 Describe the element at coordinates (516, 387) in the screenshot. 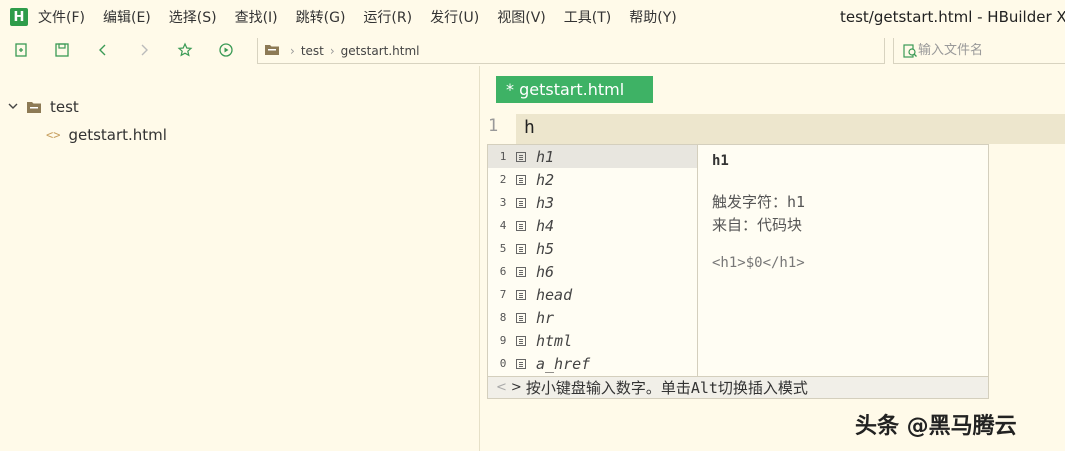

I see `chevron-right-icon: >` at that location.